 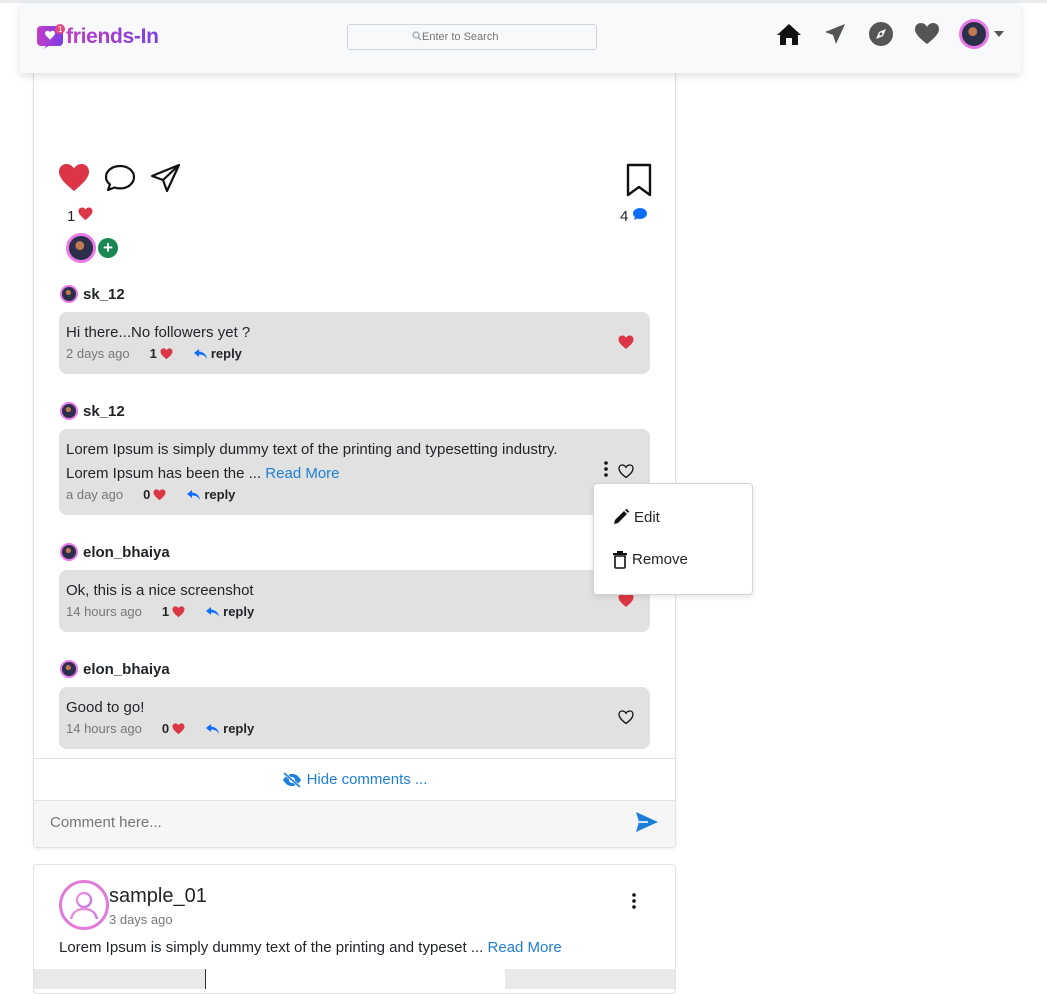 I want to click on post-actions, so click(x=127, y=178).